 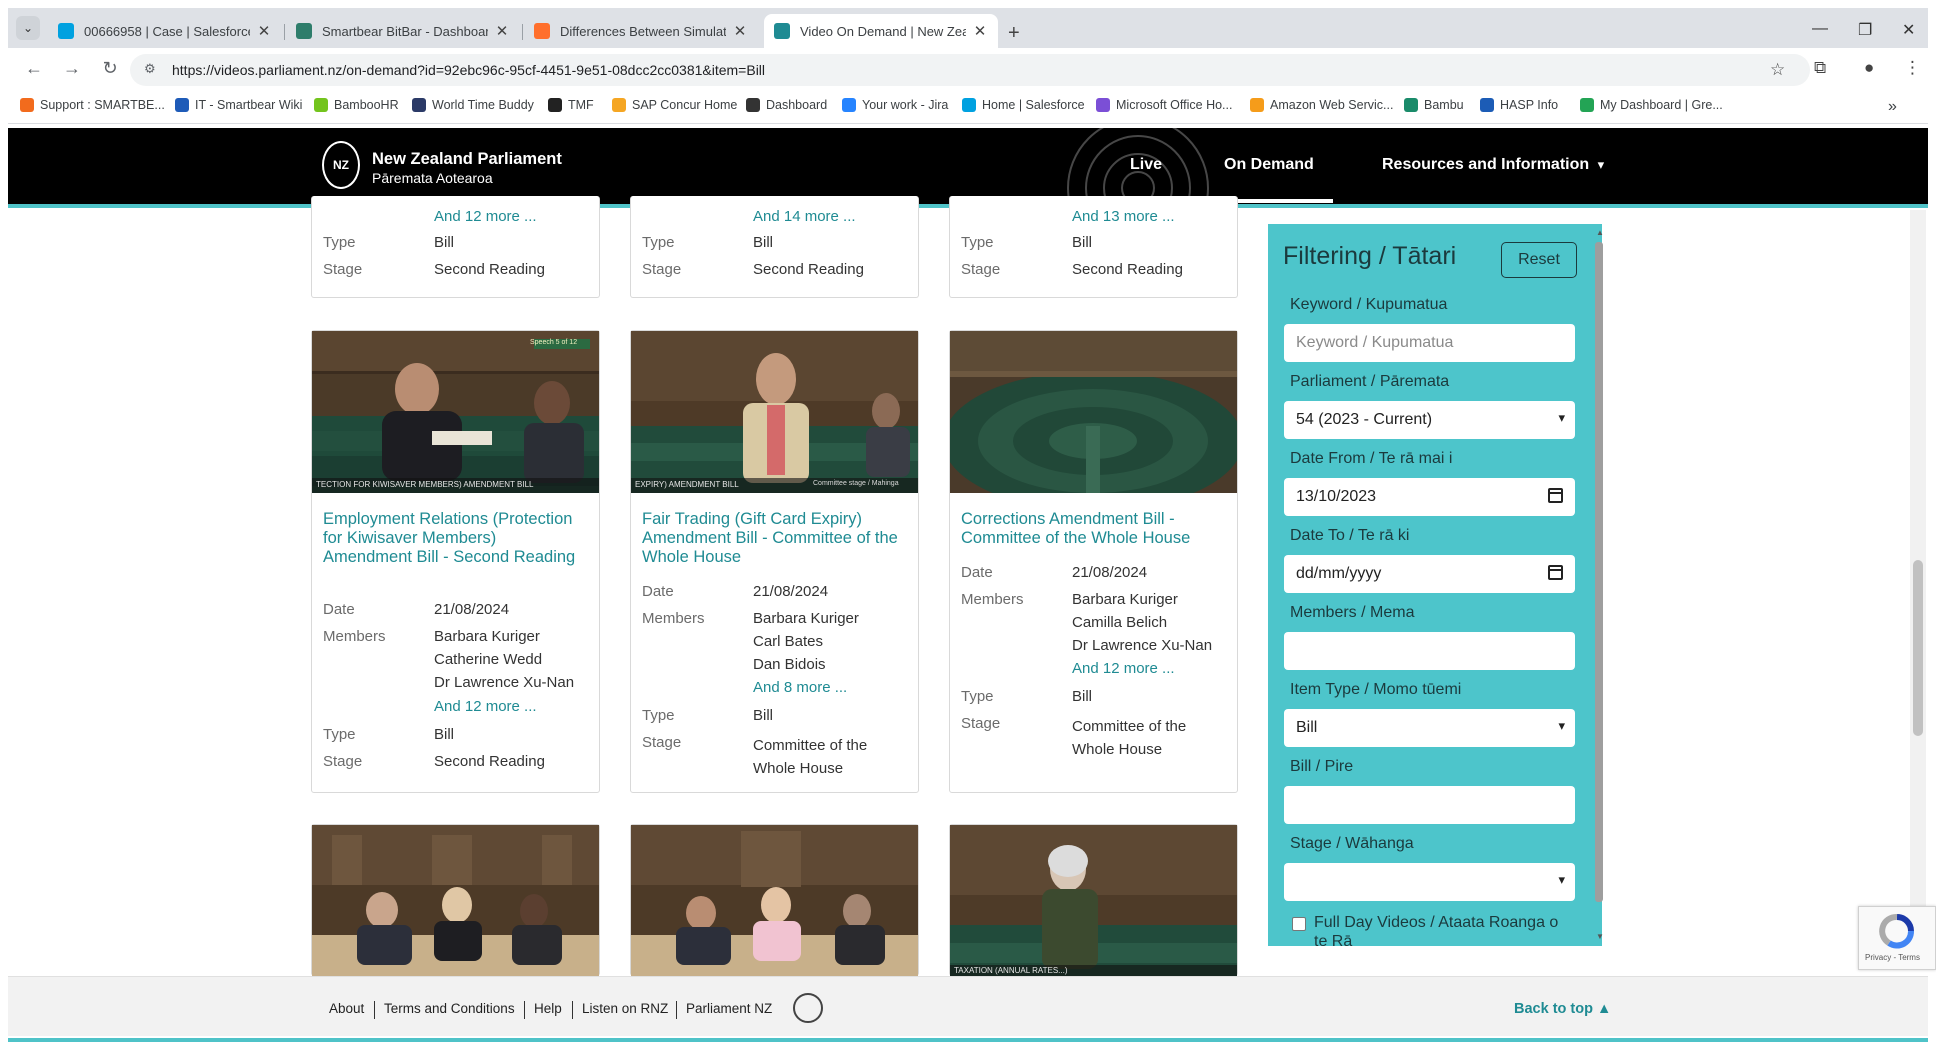 What do you see at coordinates (1777, 70) in the screenshot?
I see `bookmark-star-icon: ☆` at bounding box center [1777, 70].